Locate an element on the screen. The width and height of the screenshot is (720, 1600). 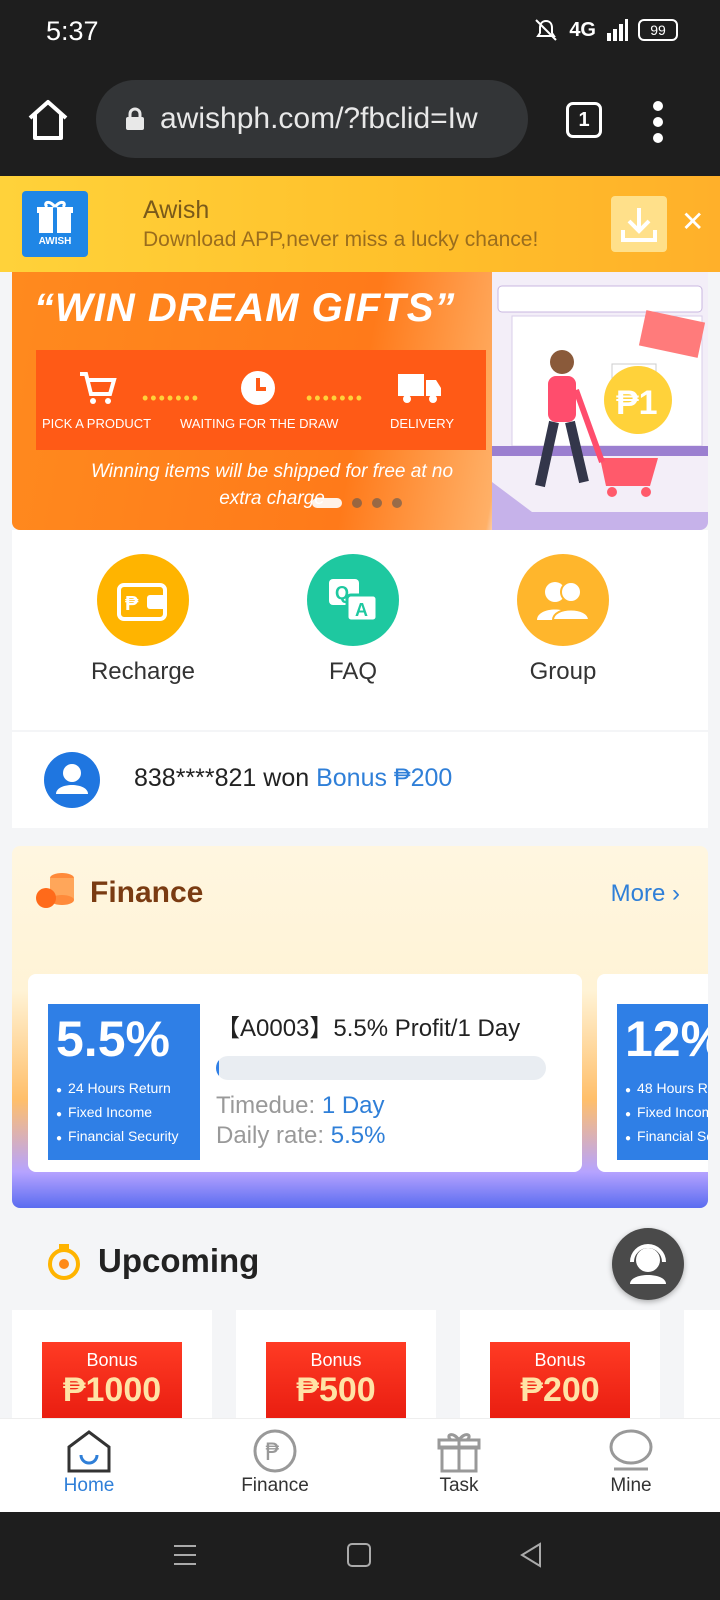
home-button is located at coordinates (48, 120).